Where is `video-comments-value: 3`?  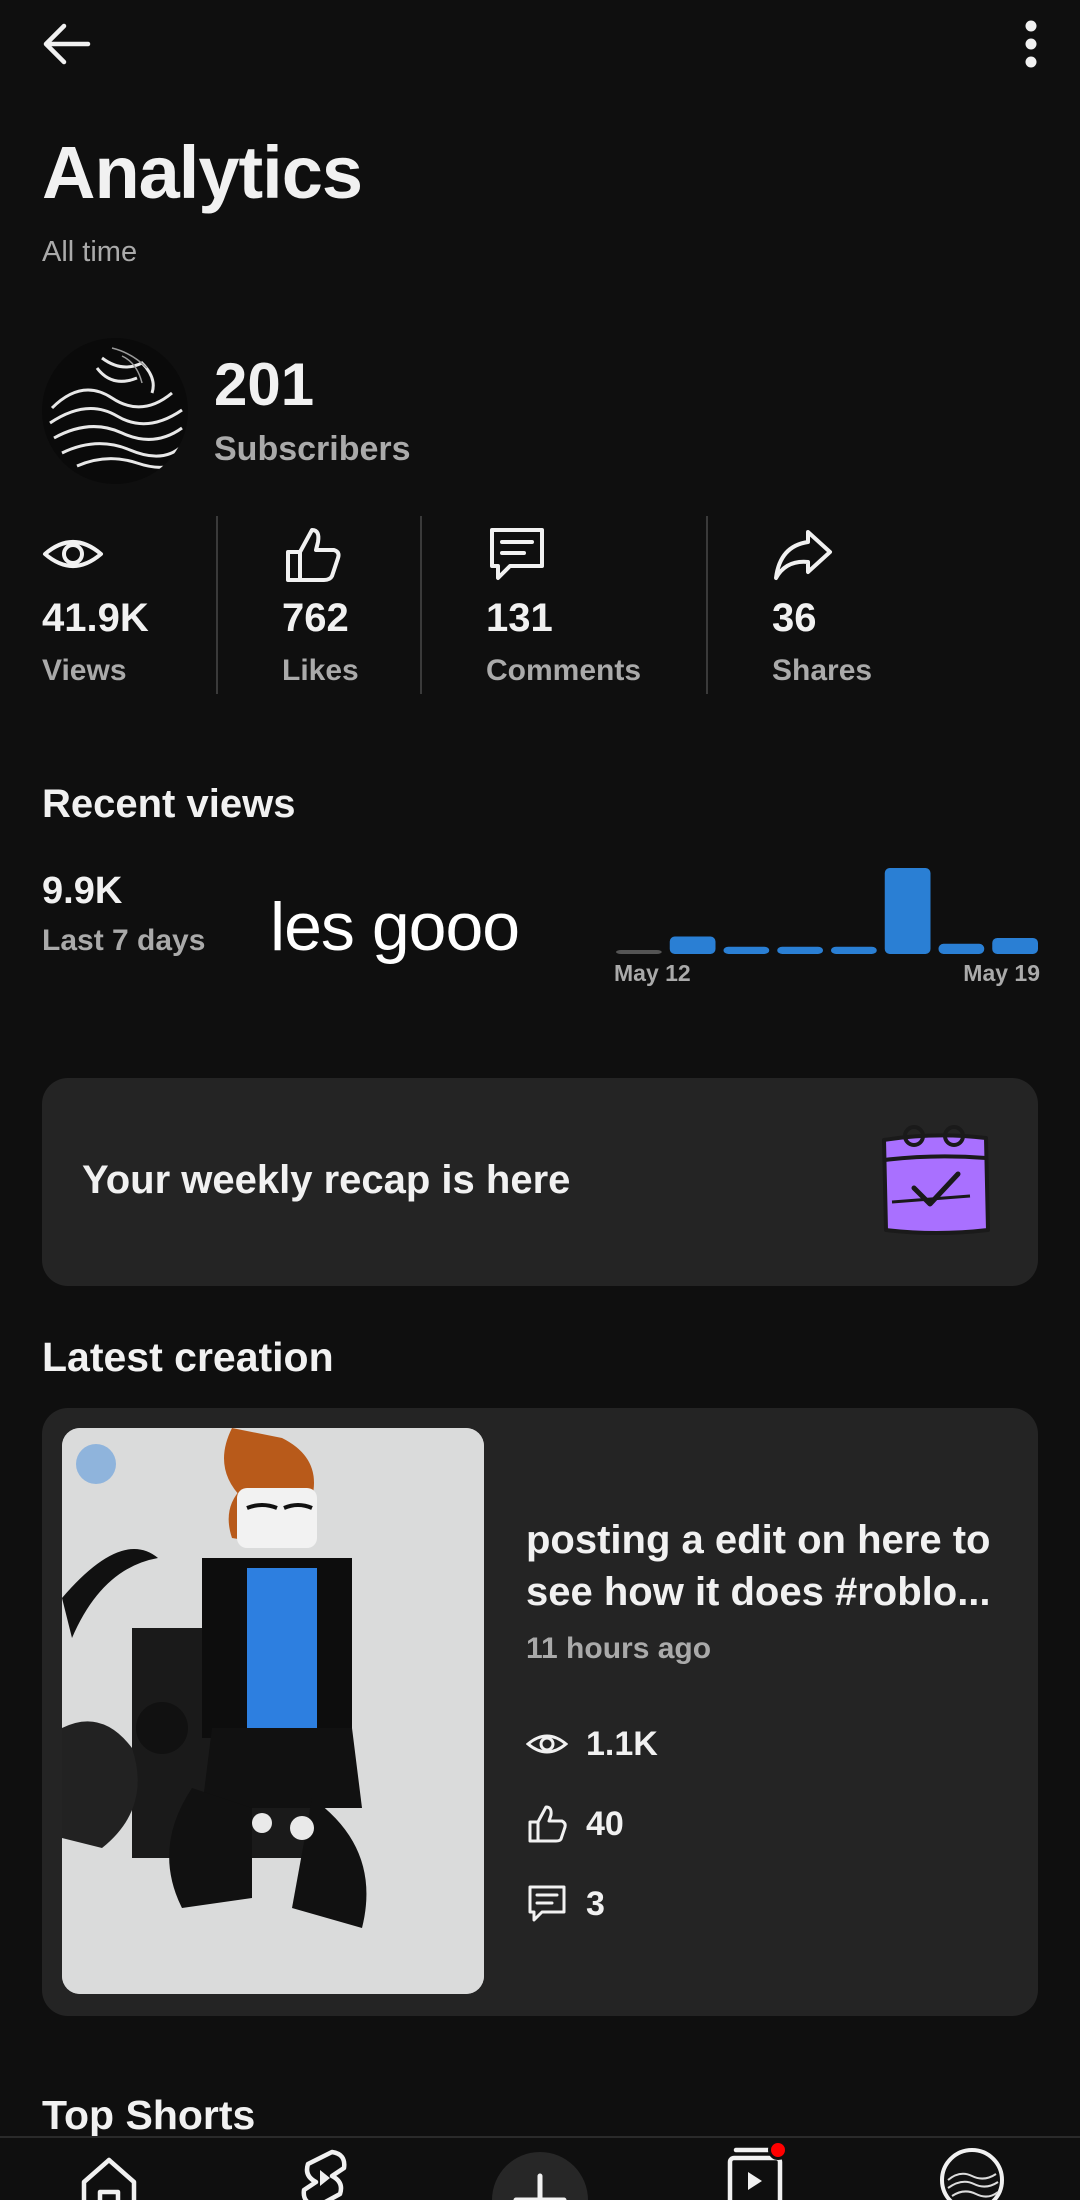
video-comments-value: 3 is located at coordinates (595, 1903).